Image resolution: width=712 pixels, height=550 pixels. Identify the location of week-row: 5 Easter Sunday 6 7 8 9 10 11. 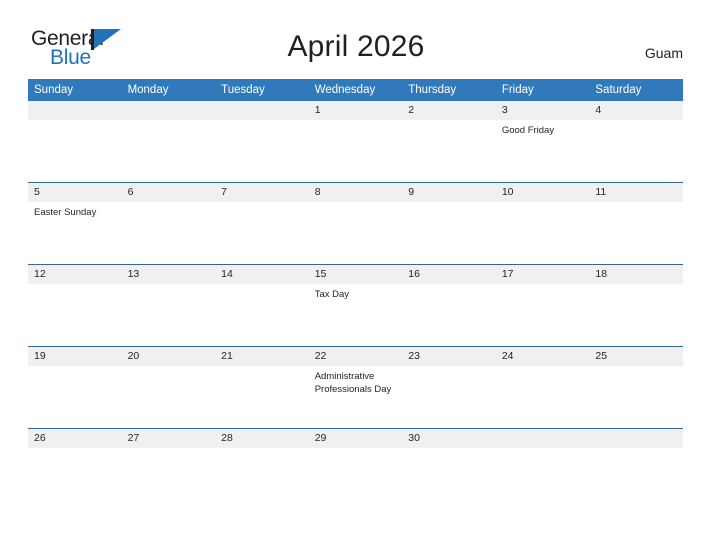
(355, 223).